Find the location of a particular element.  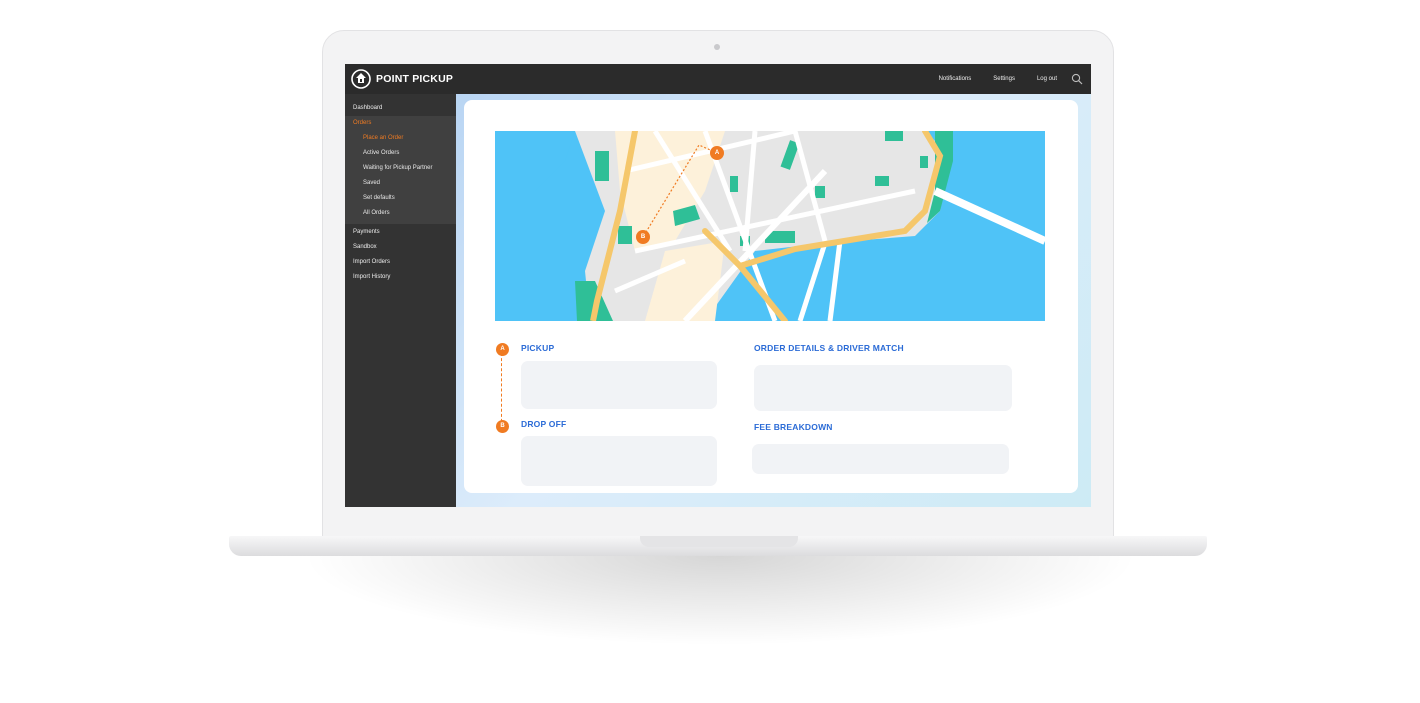

fee-breakdown-heading: FEE BREAKDOWN is located at coordinates (793, 427).